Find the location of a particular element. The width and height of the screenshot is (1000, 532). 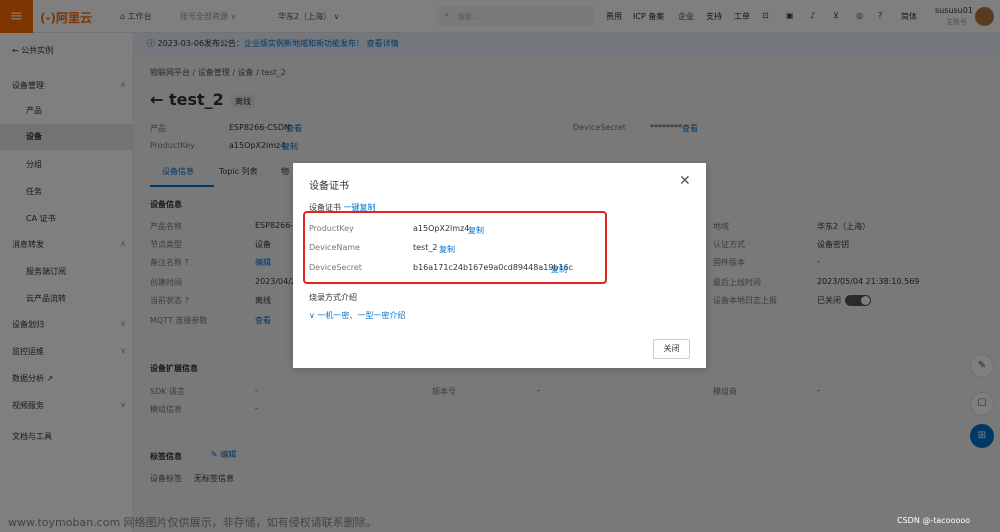

modal-pk-value: a15OpX2lmz4 is located at coordinates (441, 228).